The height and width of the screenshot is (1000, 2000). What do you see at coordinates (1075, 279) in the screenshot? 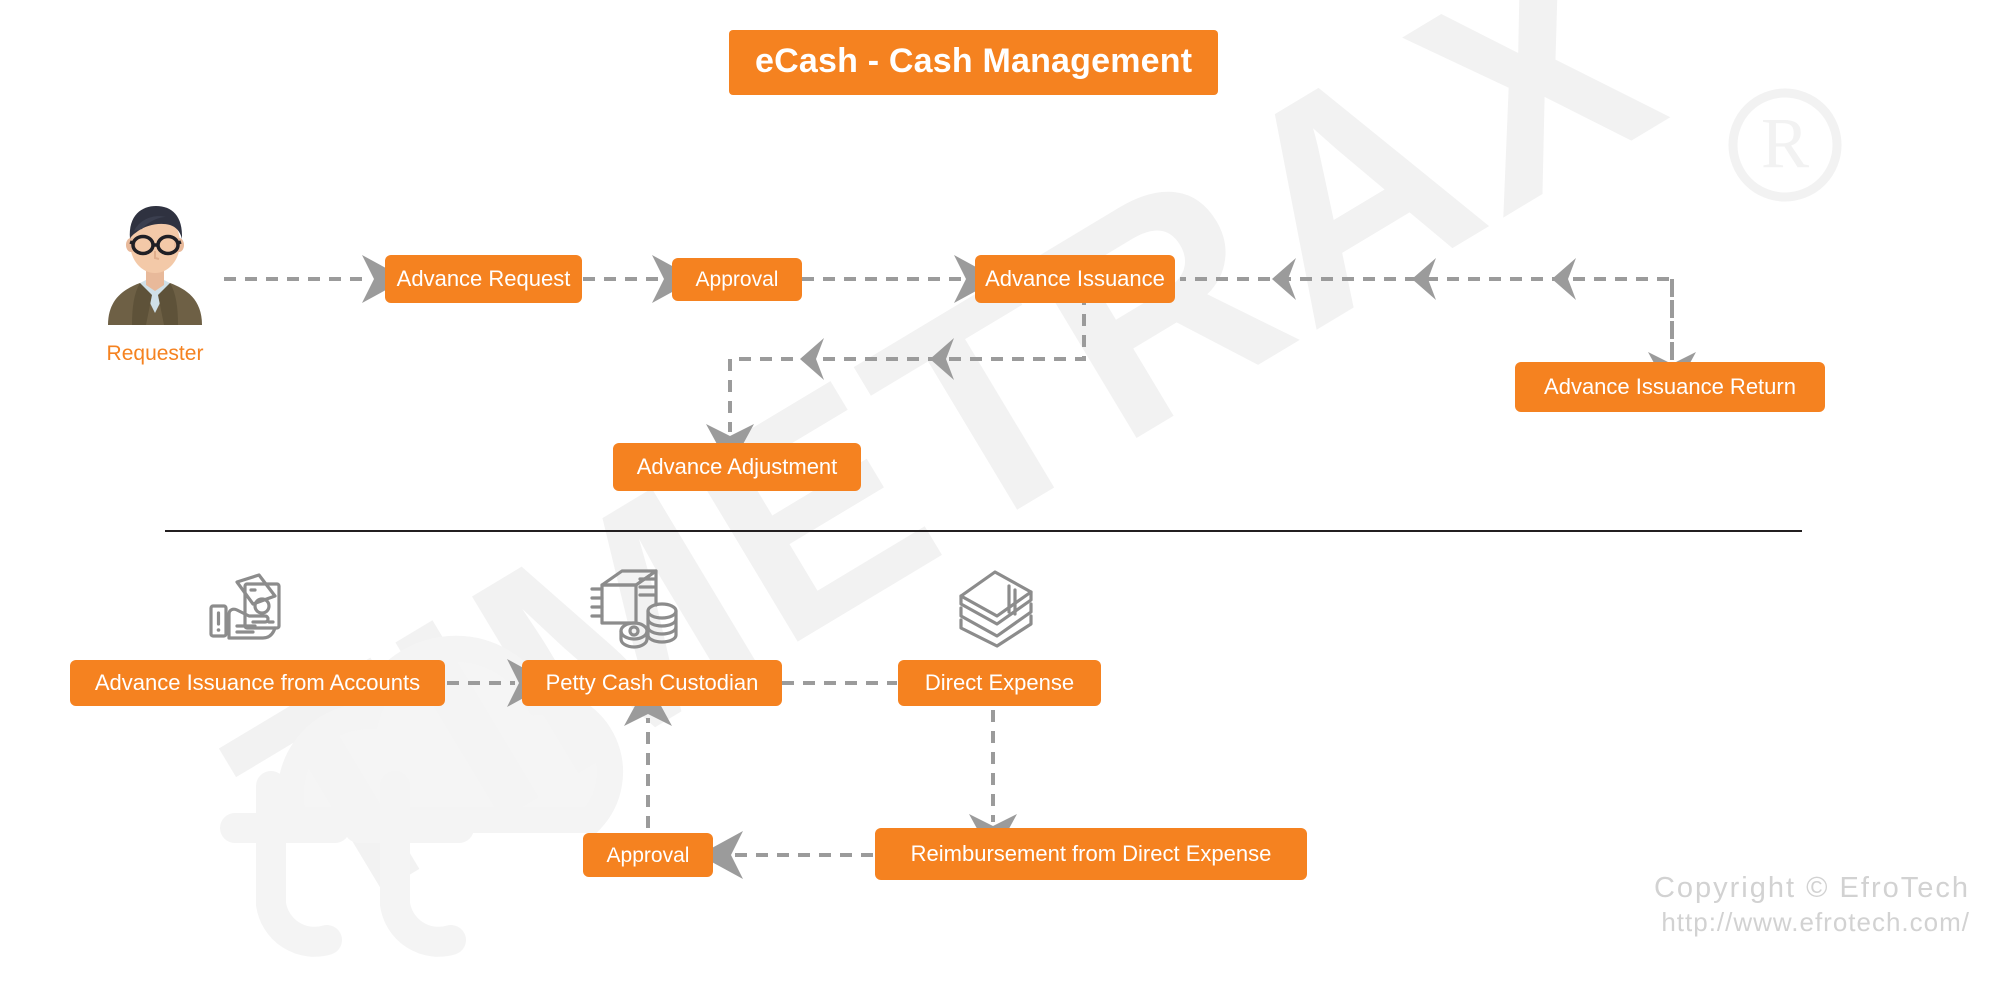
I see `node-advance-issuance: Advance Issuance` at bounding box center [1075, 279].